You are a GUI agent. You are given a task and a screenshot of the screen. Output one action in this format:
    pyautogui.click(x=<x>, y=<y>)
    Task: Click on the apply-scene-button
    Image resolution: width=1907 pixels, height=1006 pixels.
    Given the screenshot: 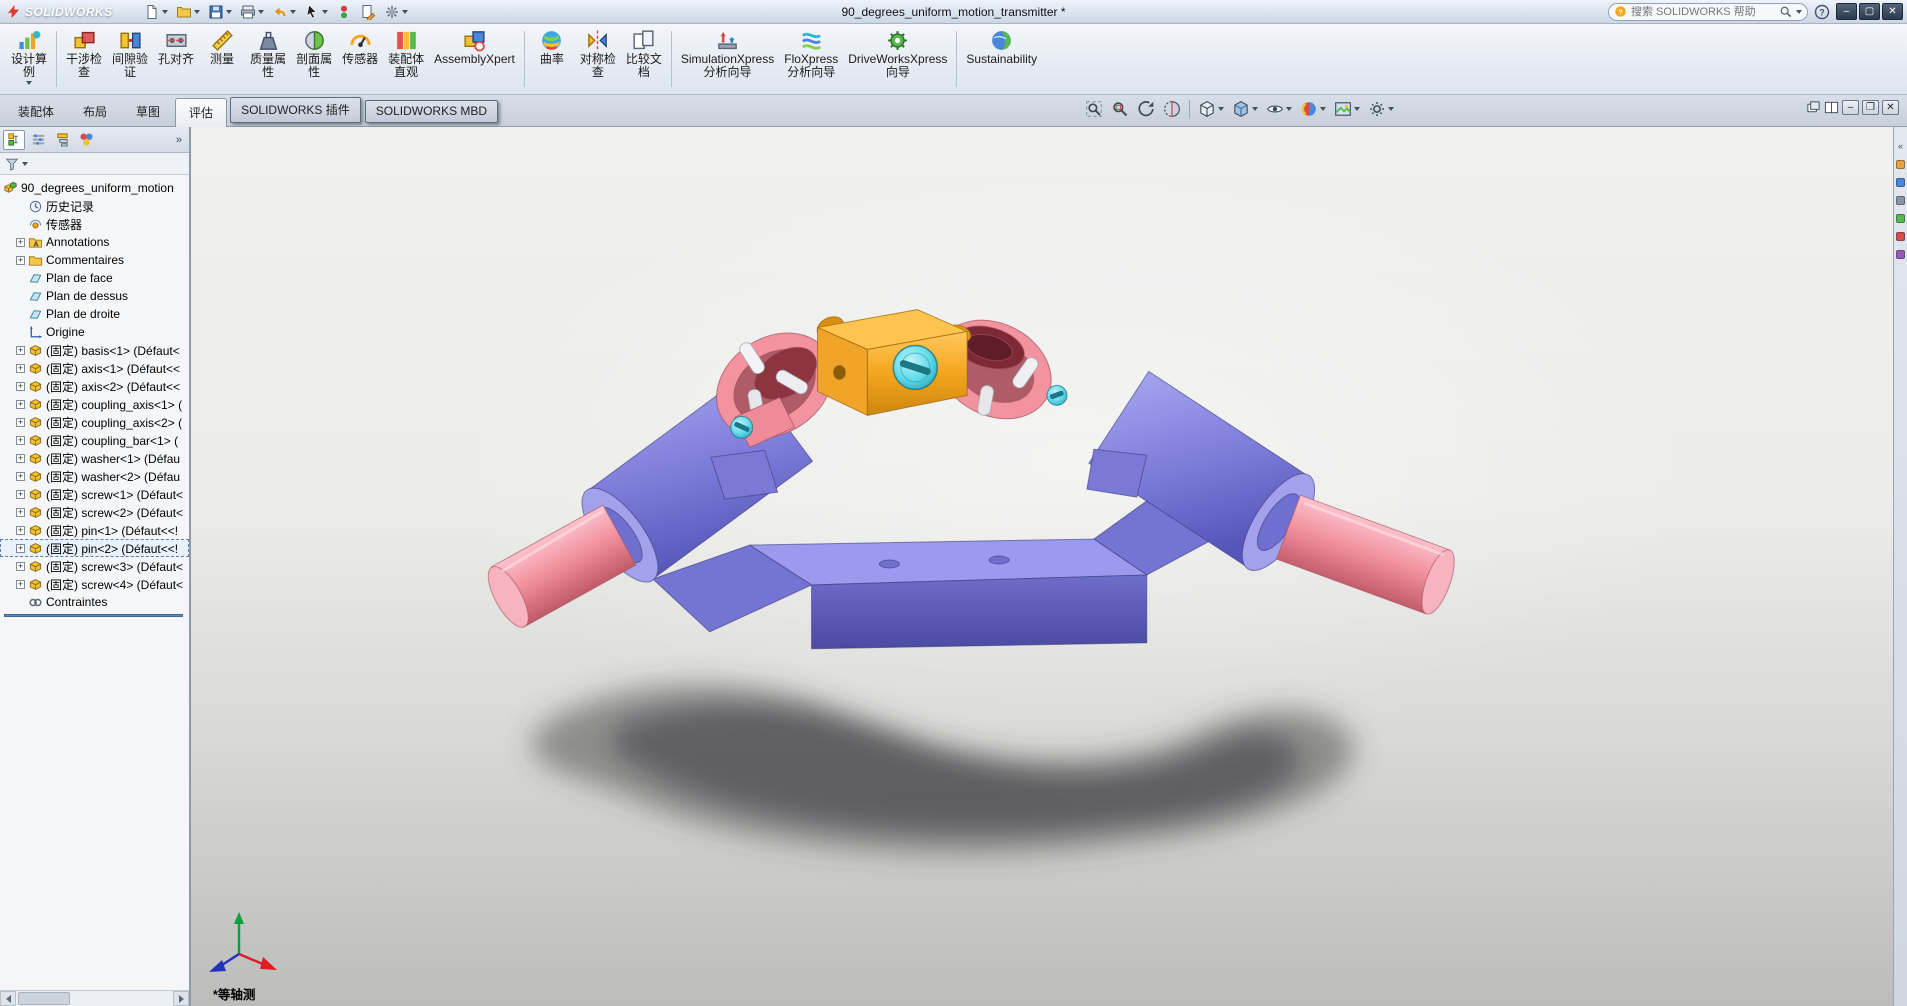 What is the action you would take?
    pyautogui.click(x=1347, y=109)
    